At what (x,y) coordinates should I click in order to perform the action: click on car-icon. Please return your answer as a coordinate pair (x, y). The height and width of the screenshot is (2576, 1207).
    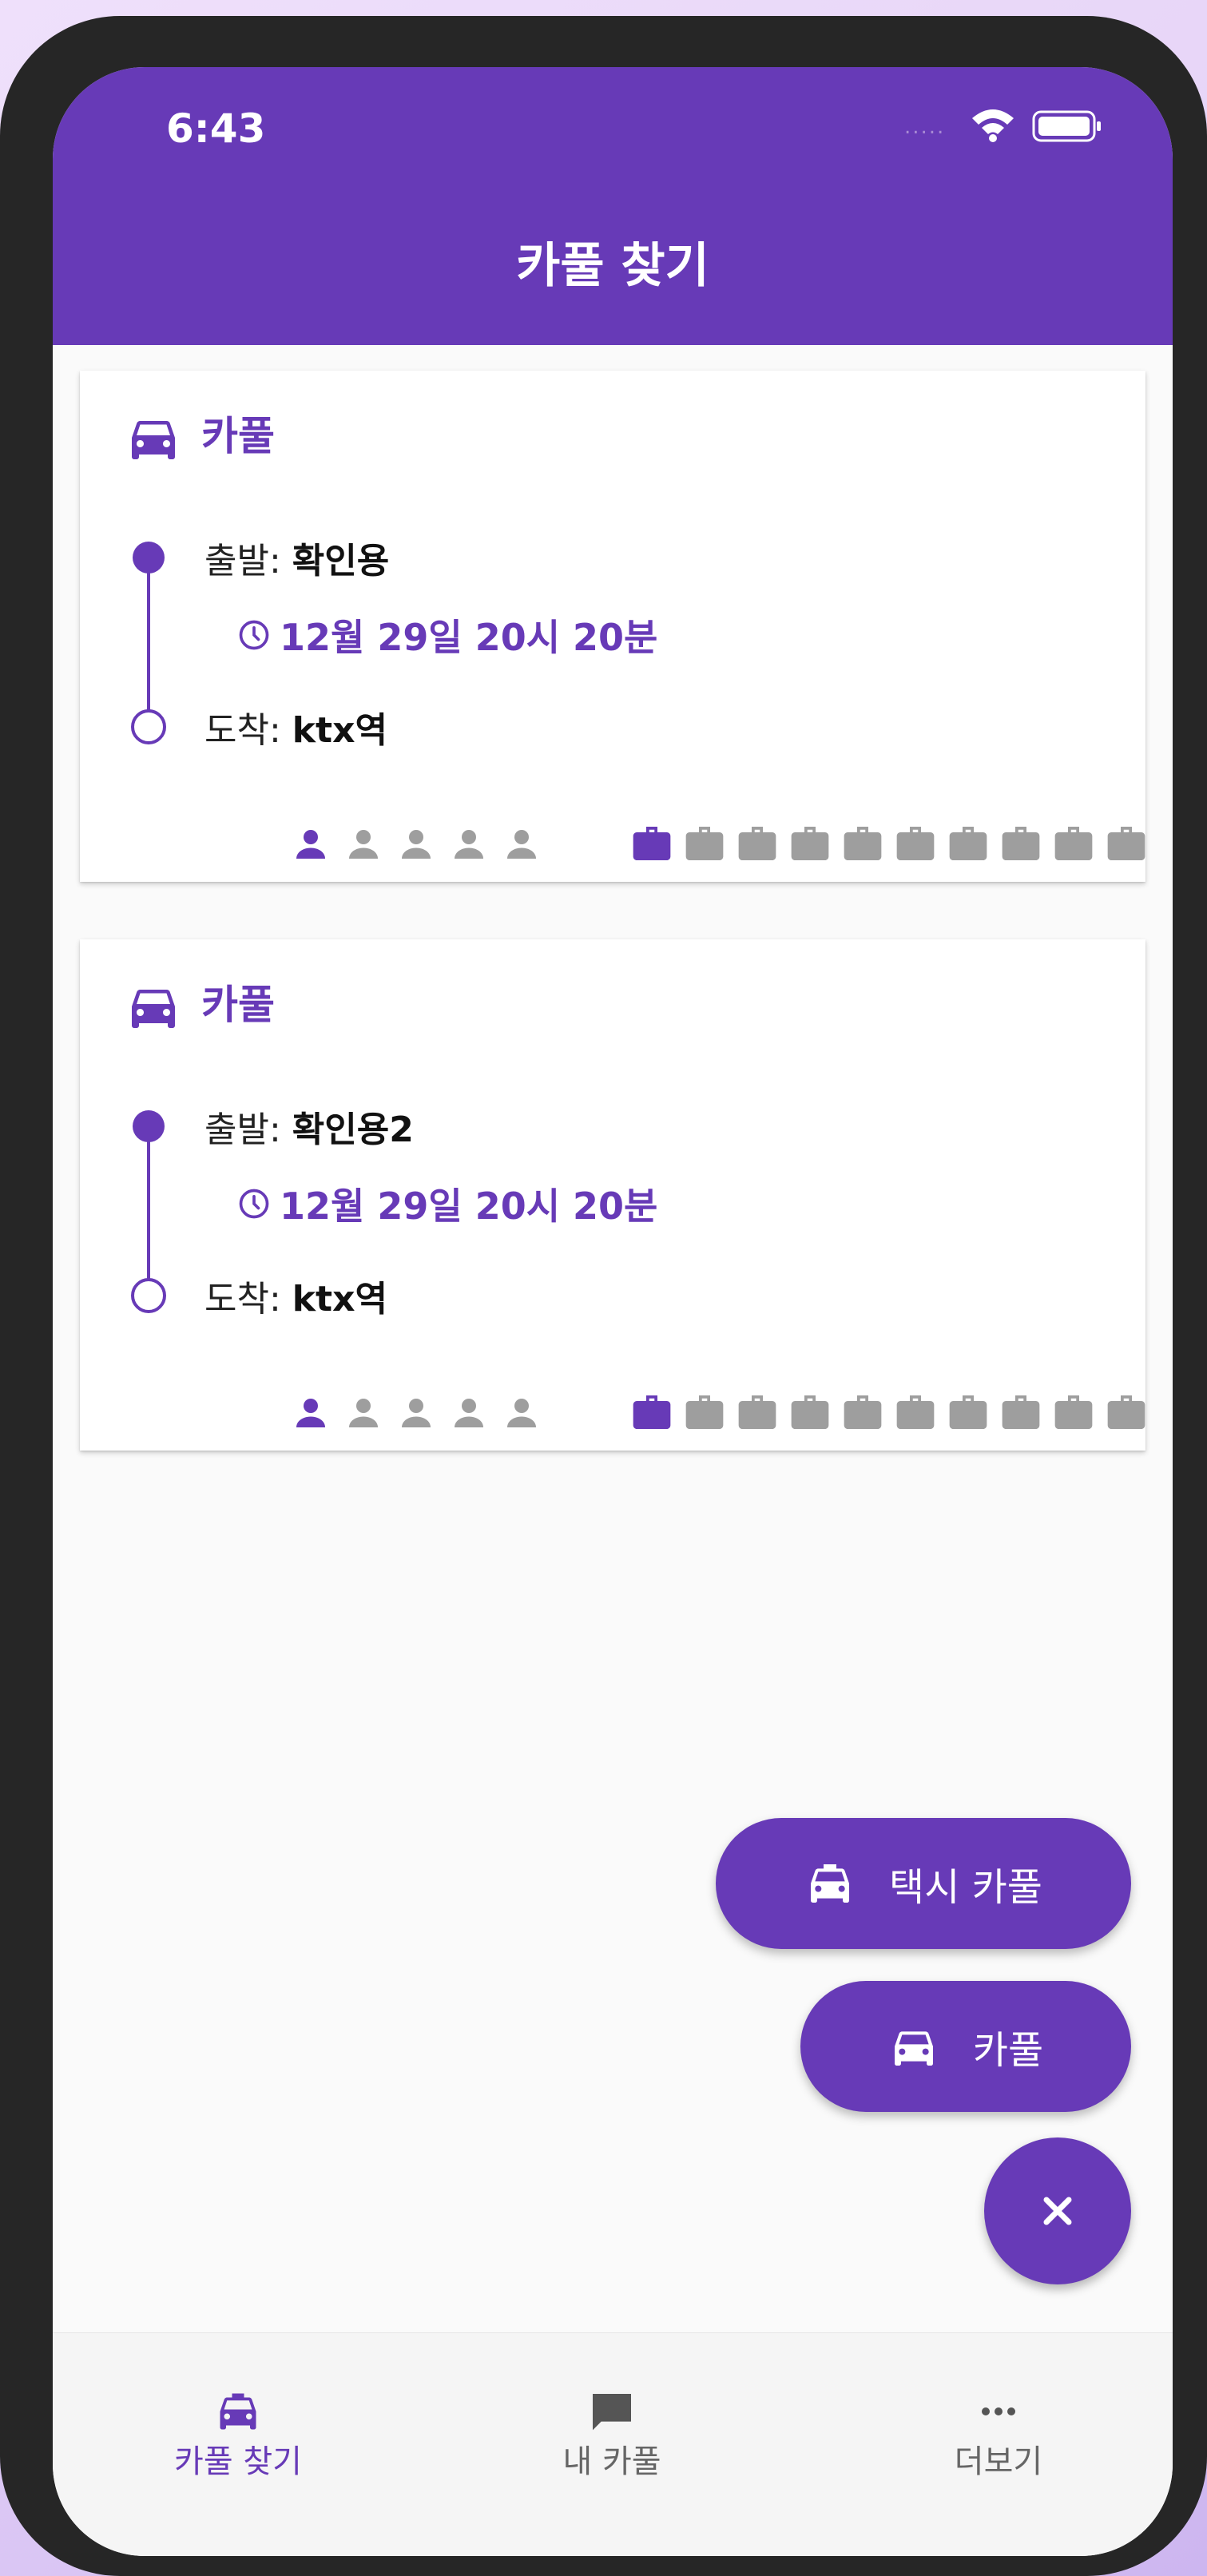
    Looking at the image, I should click on (913, 2048).